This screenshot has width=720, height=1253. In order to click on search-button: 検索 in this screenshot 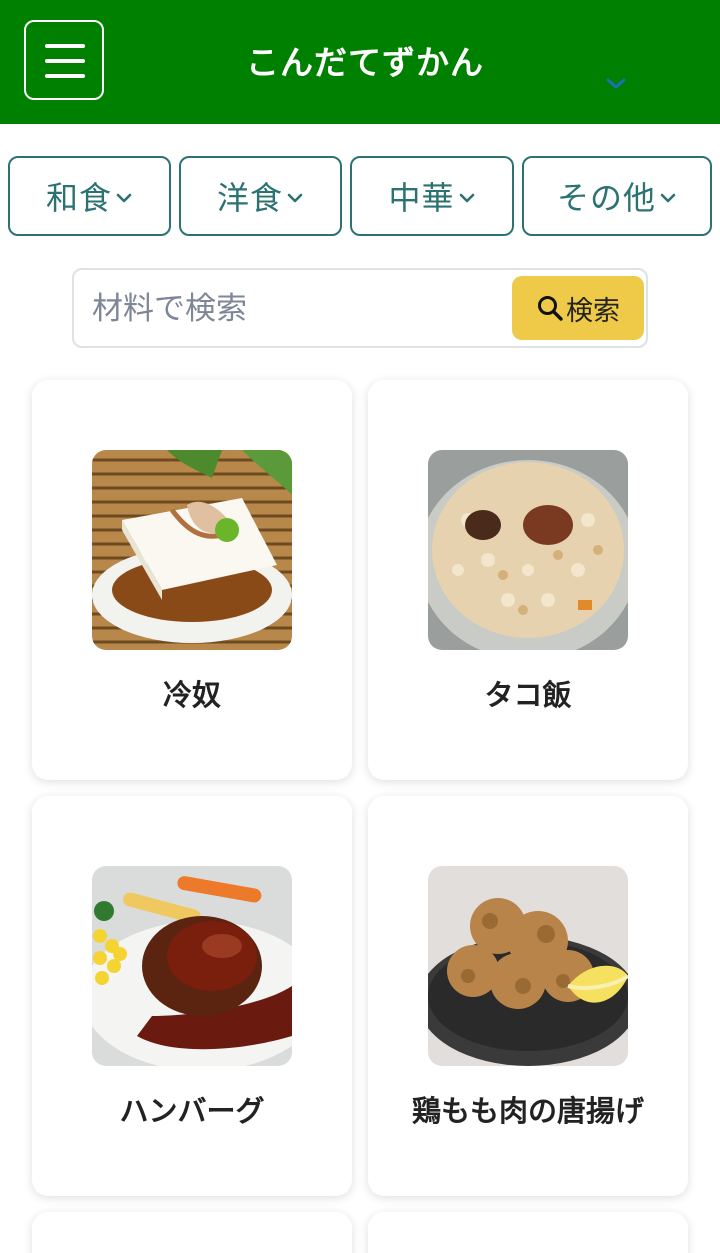, I will do `click(578, 308)`.